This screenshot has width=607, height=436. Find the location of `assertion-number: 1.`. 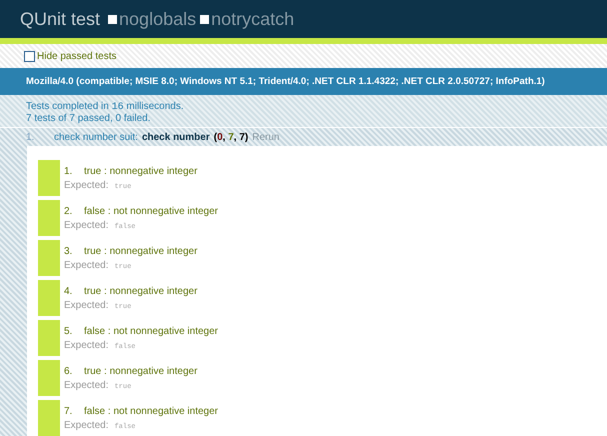

assertion-number: 1. is located at coordinates (69, 171).